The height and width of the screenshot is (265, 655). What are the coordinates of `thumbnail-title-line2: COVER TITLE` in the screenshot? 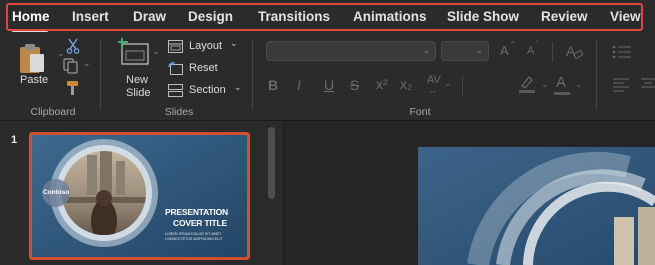 It's located at (200, 223).